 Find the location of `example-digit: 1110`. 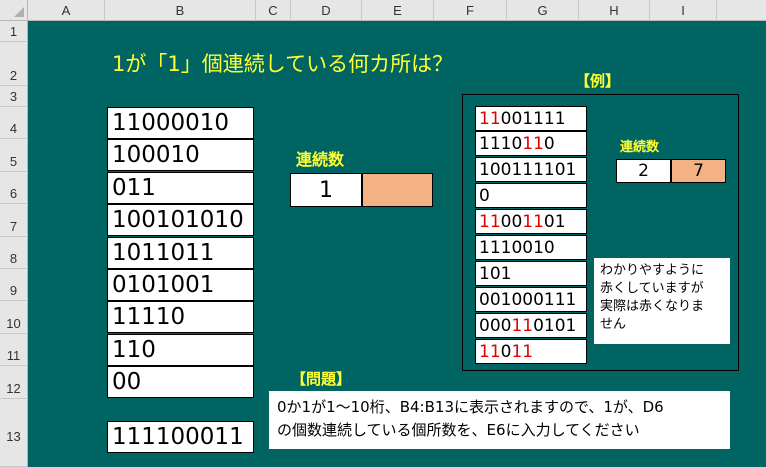

example-digit: 1110 is located at coordinates (501, 143).